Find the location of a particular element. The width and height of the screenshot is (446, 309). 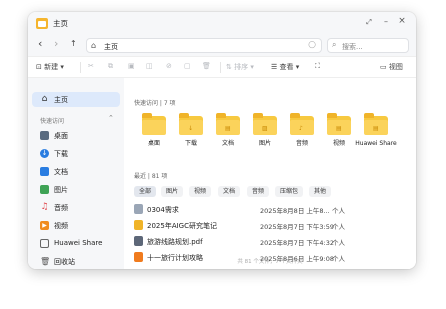

minimize-icon: – is located at coordinates (386, 21).